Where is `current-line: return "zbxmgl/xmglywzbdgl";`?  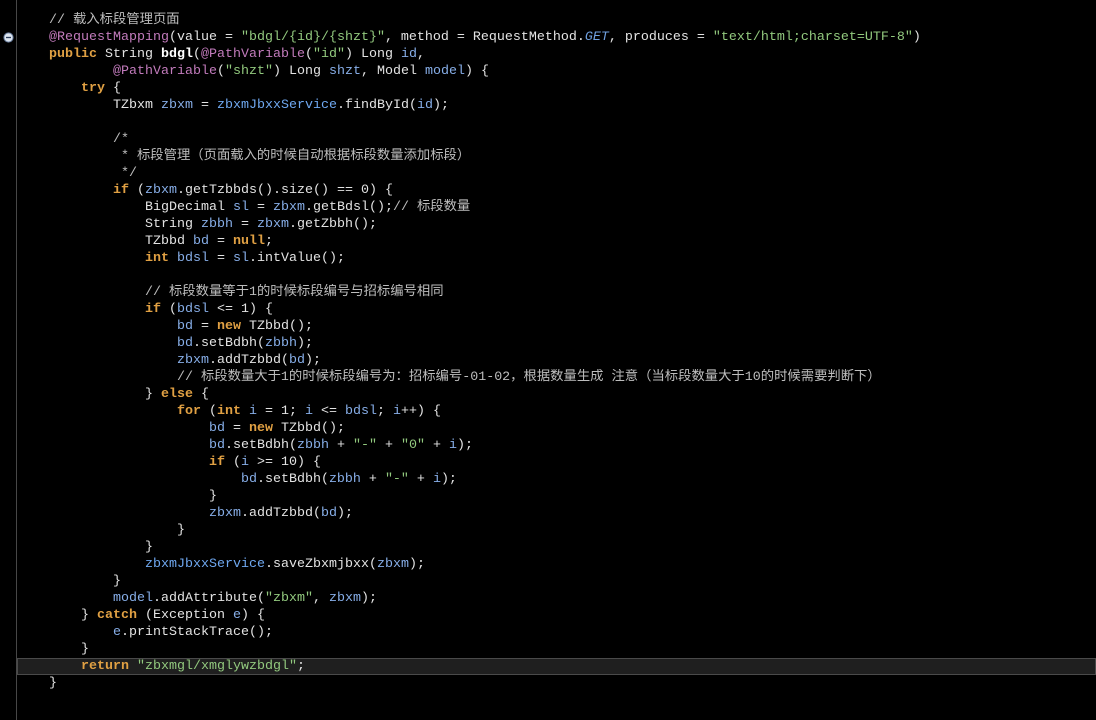 current-line: return "zbxmgl/xmglywzbdgl"; is located at coordinates (556, 666).